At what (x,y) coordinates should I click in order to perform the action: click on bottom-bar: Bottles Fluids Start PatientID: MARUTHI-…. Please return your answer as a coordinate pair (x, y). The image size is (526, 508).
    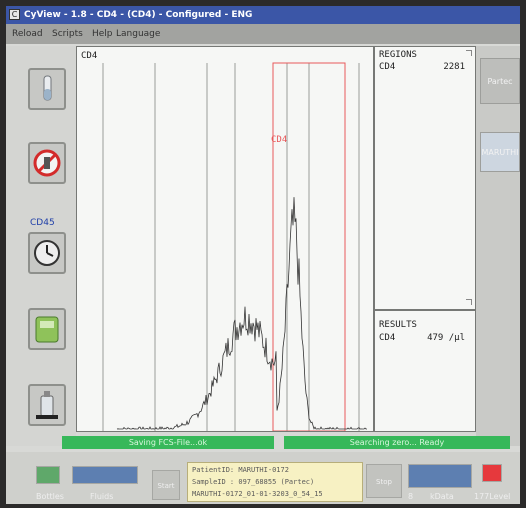
    Looking at the image, I should click on (263, 478).